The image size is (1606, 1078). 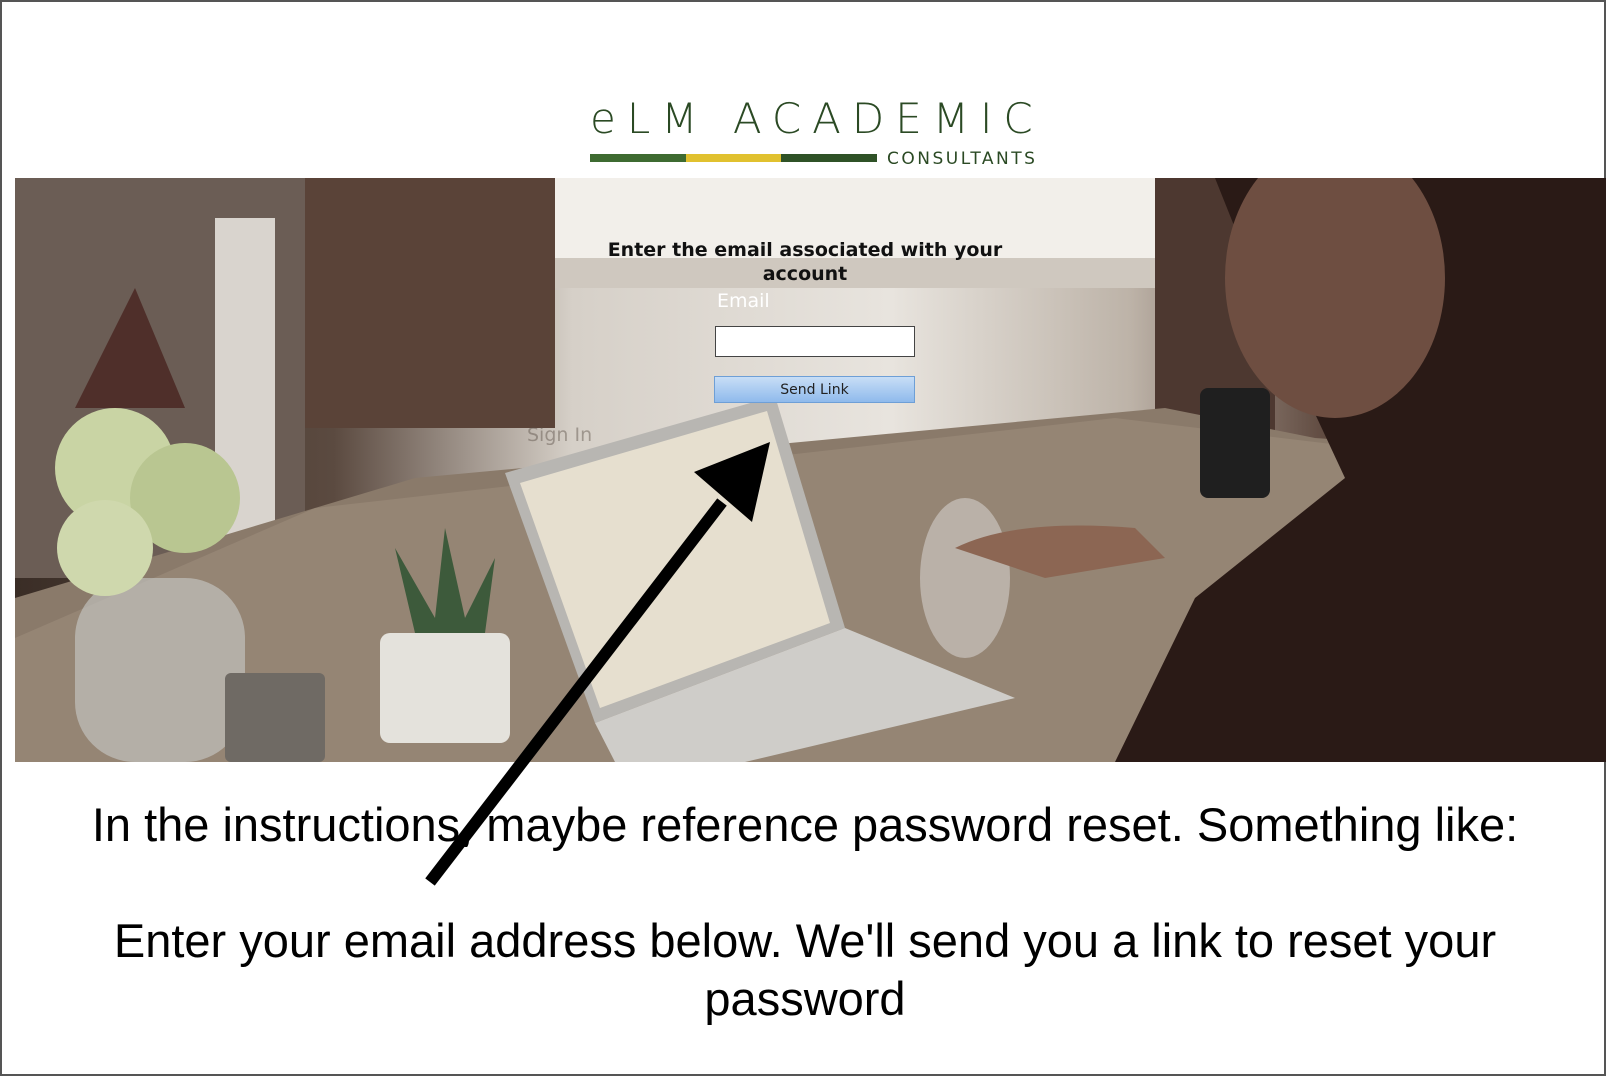 What do you see at coordinates (733, 158) in the screenshot?
I see `logo-bar-yellow` at bounding box center [733, 158].